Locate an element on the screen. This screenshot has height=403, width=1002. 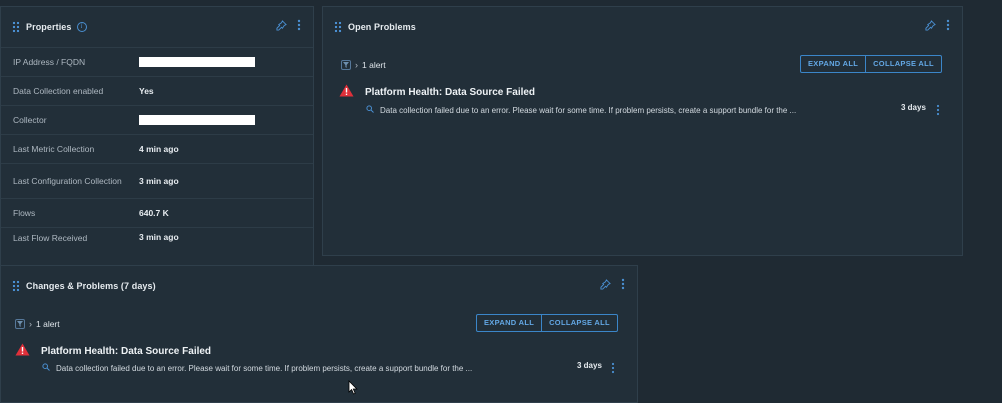
property-key: Collector is located at coordinates (30, 119).